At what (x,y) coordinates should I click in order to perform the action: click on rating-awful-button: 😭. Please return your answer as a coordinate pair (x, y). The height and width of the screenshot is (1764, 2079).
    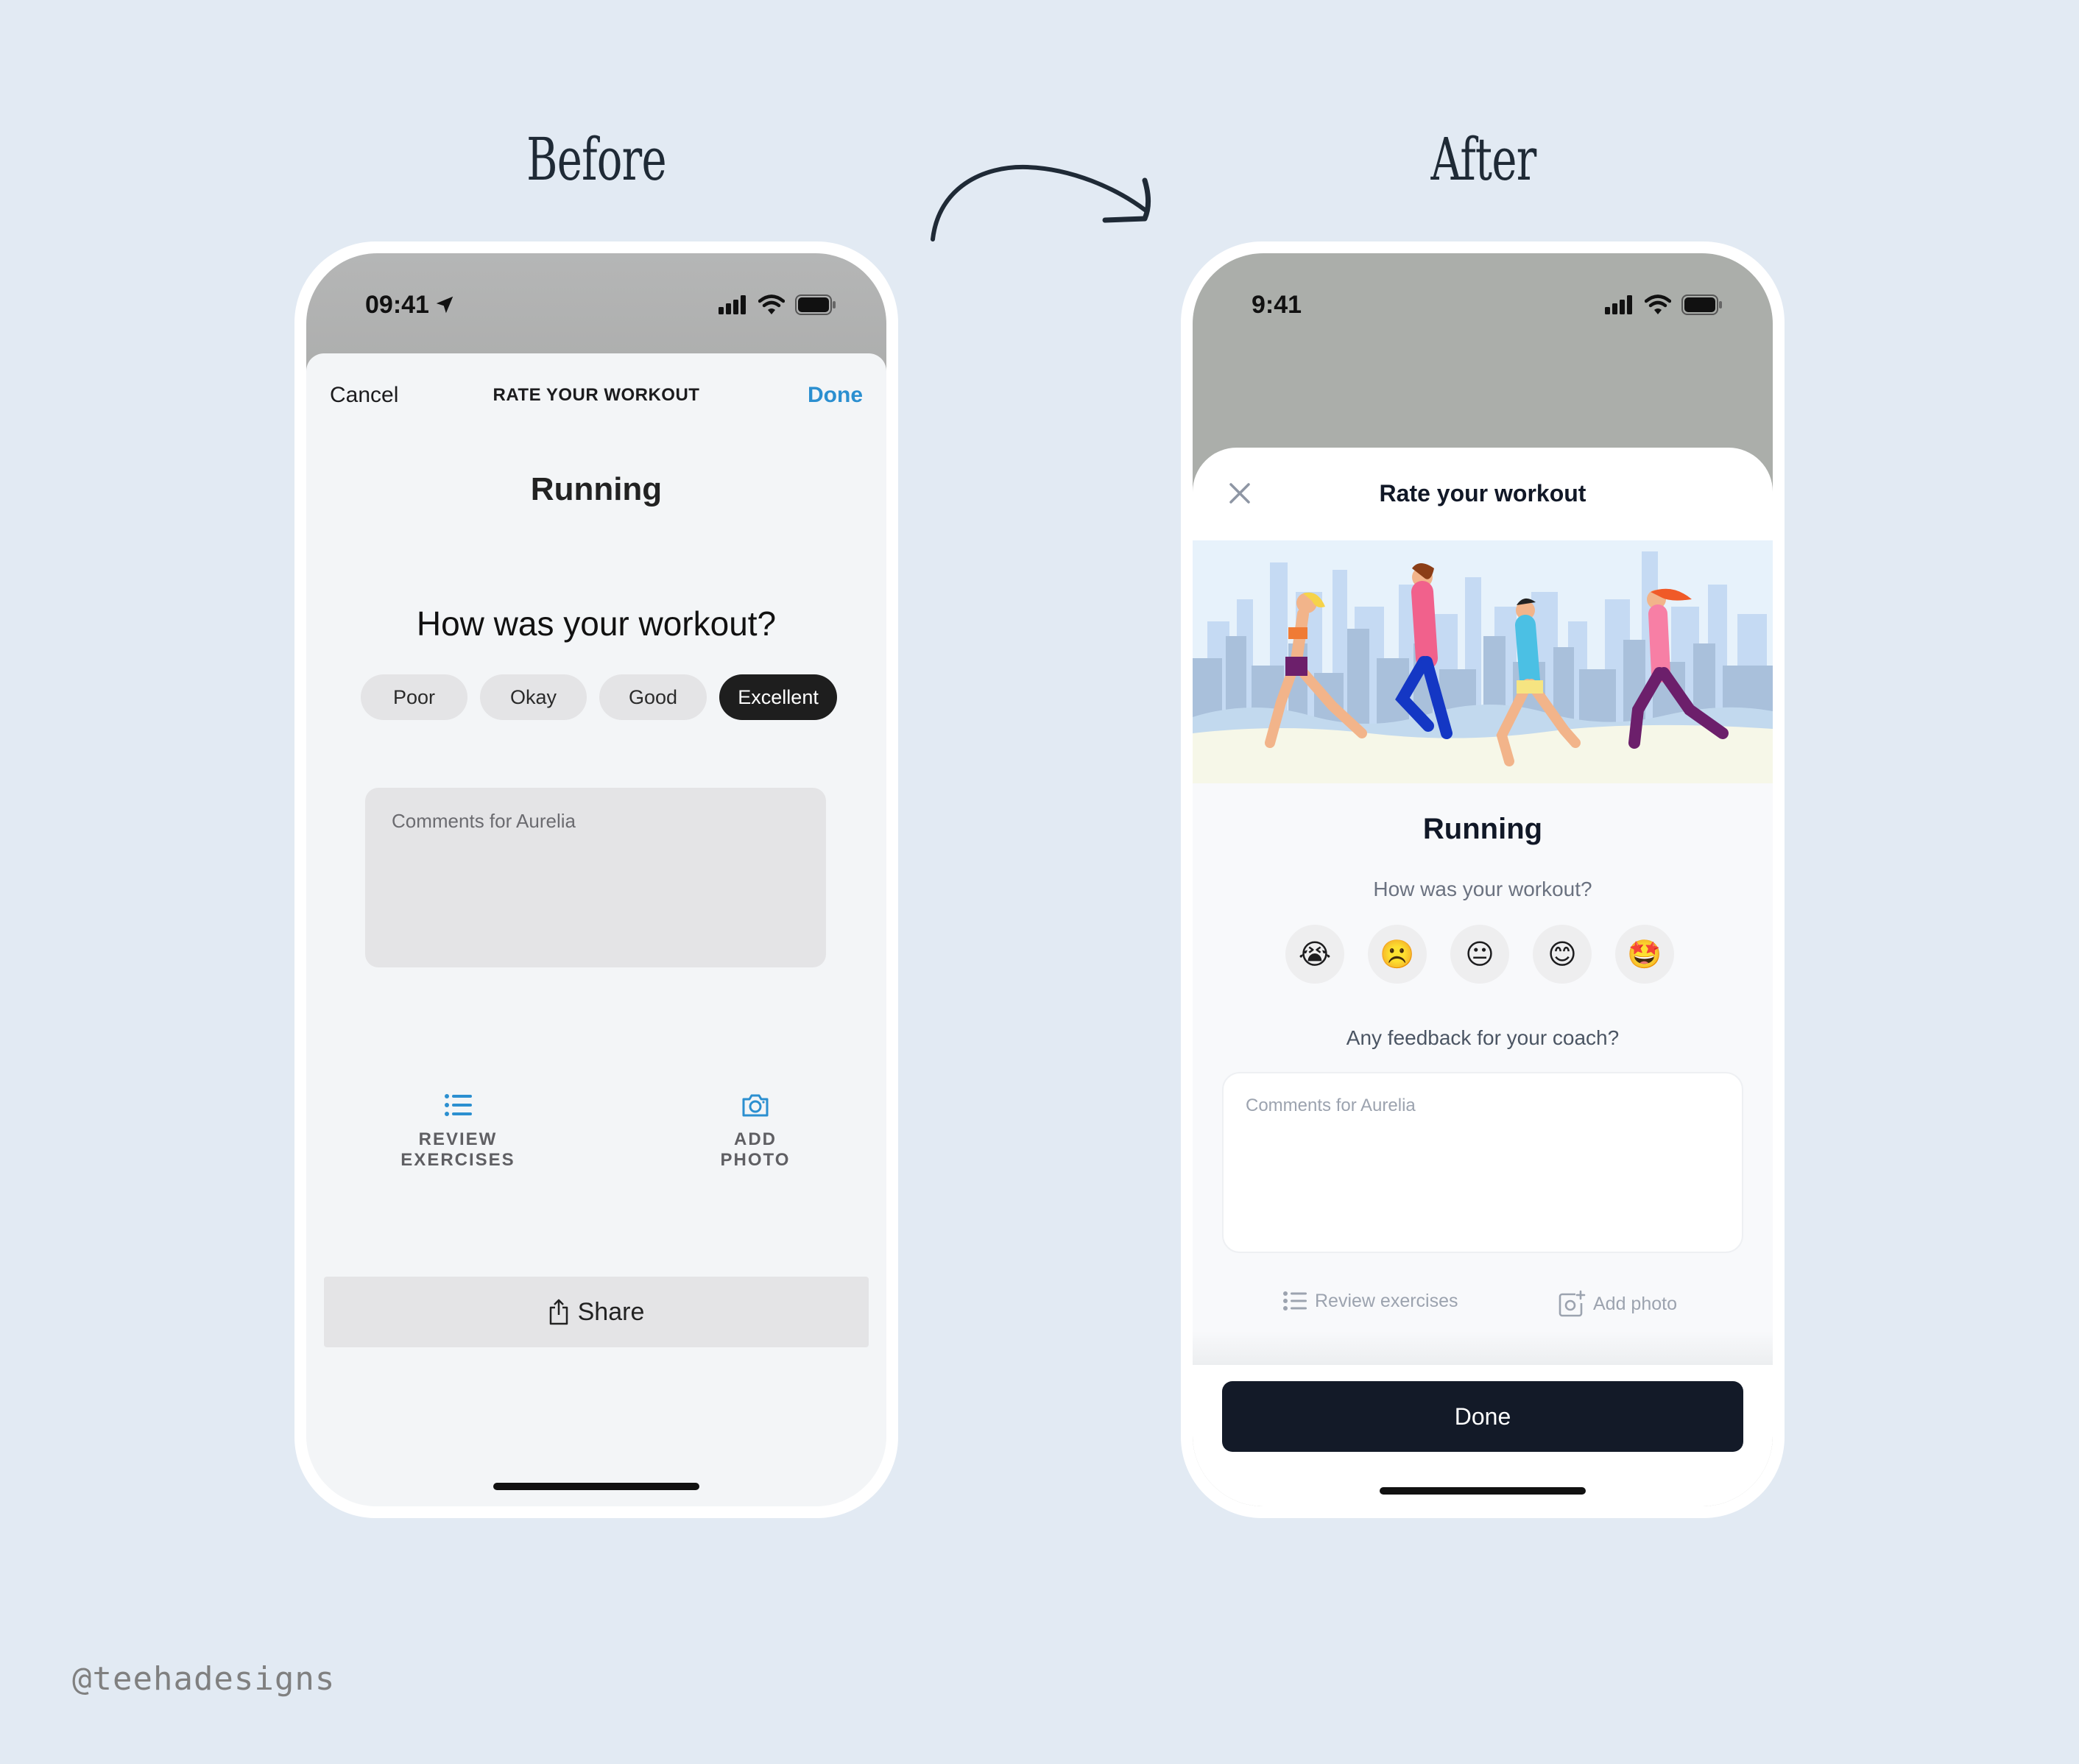
    Looking at the image, I should click on (1314, 955).